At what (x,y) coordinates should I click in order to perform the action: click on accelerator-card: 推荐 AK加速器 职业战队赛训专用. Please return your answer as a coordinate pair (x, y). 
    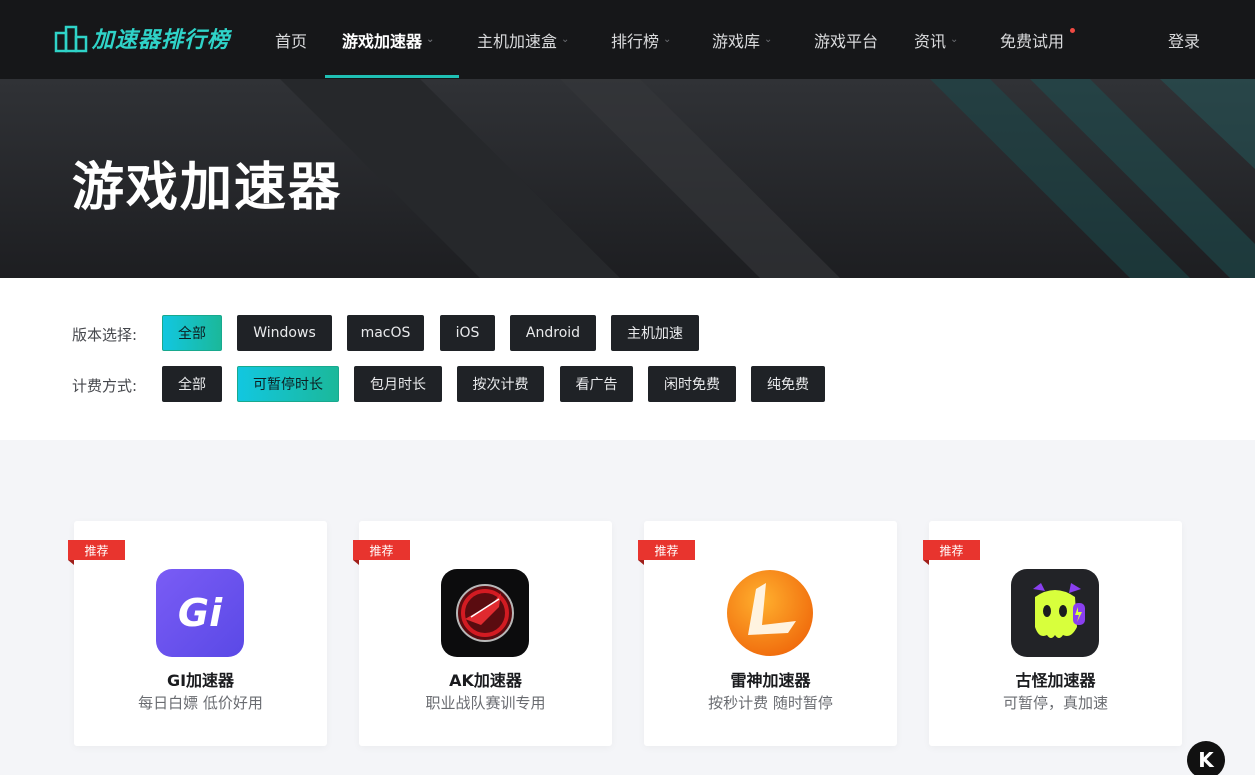
    Looking at the image, I should click on (482, 633).